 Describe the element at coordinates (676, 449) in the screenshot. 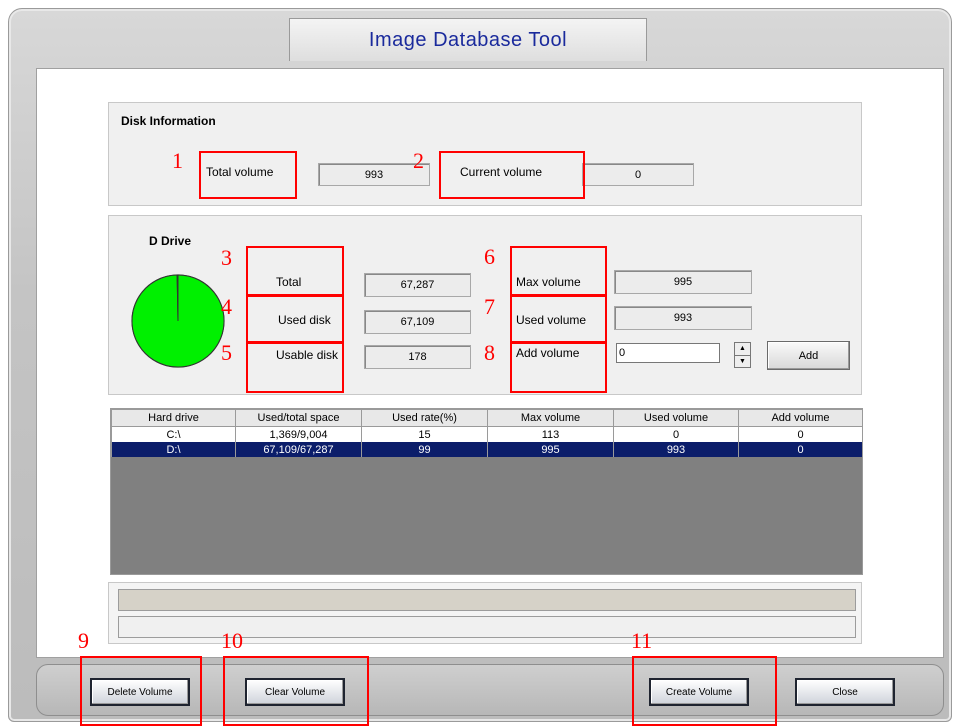

I see `table-cell: 993` at that location.